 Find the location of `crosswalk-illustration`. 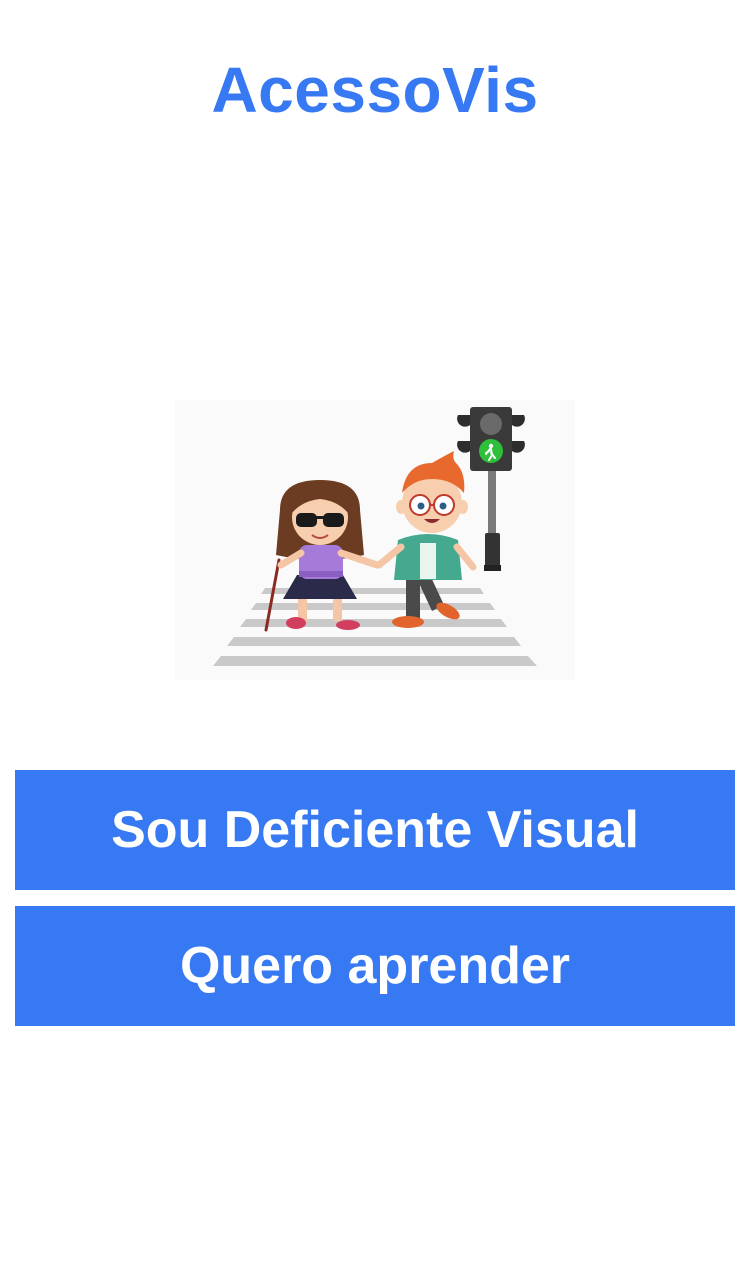

crosswalk-illustration is located at coordinates (375, 540).